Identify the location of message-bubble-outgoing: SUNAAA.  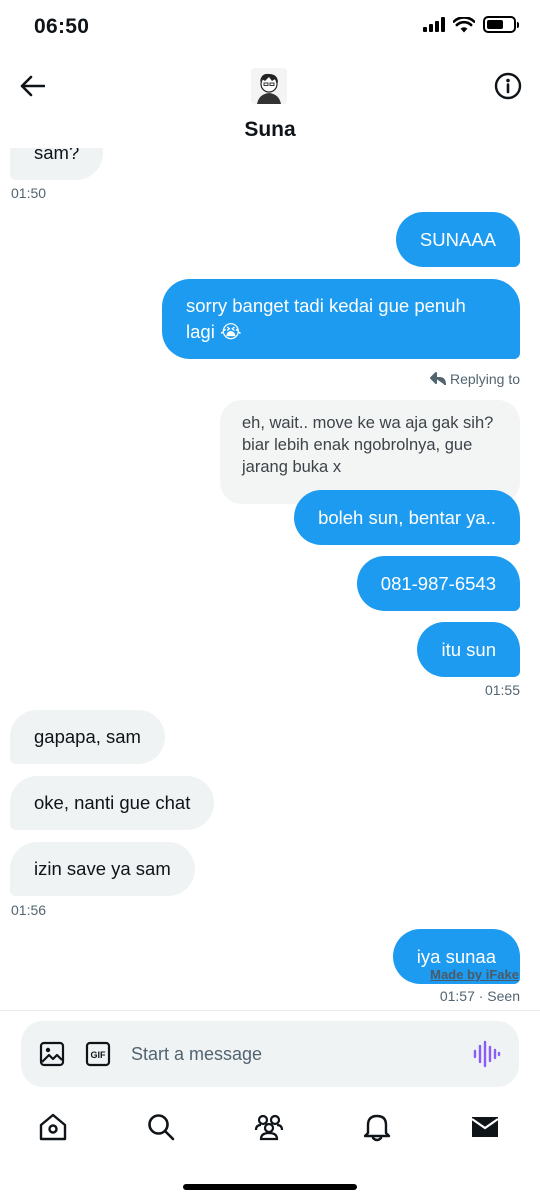
(457, 239).